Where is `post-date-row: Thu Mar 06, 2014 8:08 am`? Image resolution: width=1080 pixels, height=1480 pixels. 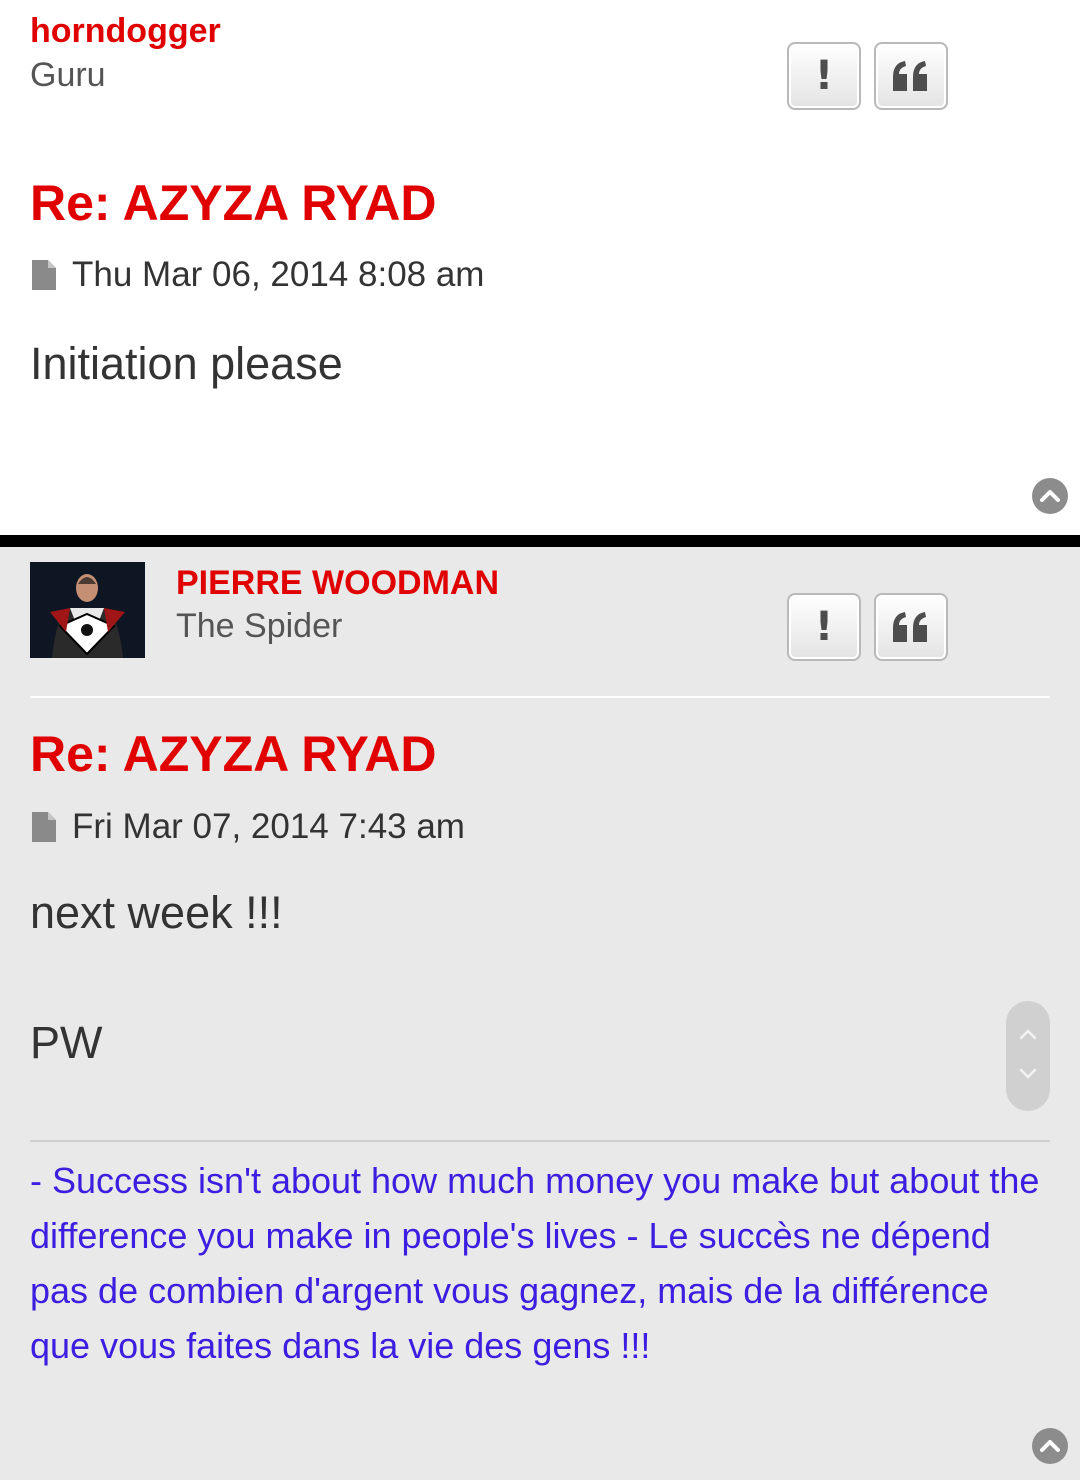
post-date-row: Thu Mar 06, 2014 8:08 am is located at coordinates (257, 275).